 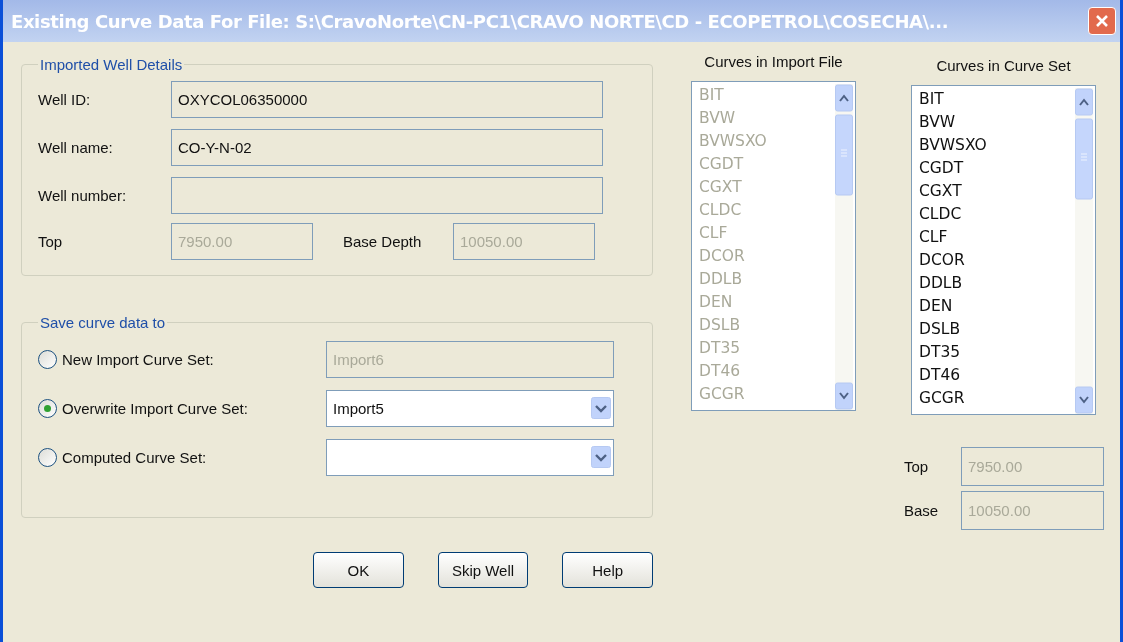 What do you see at coordinates (387, 99) in the screenshot?
I see `text-field: OXYCOL06350000` at bounding box center [387, 99].